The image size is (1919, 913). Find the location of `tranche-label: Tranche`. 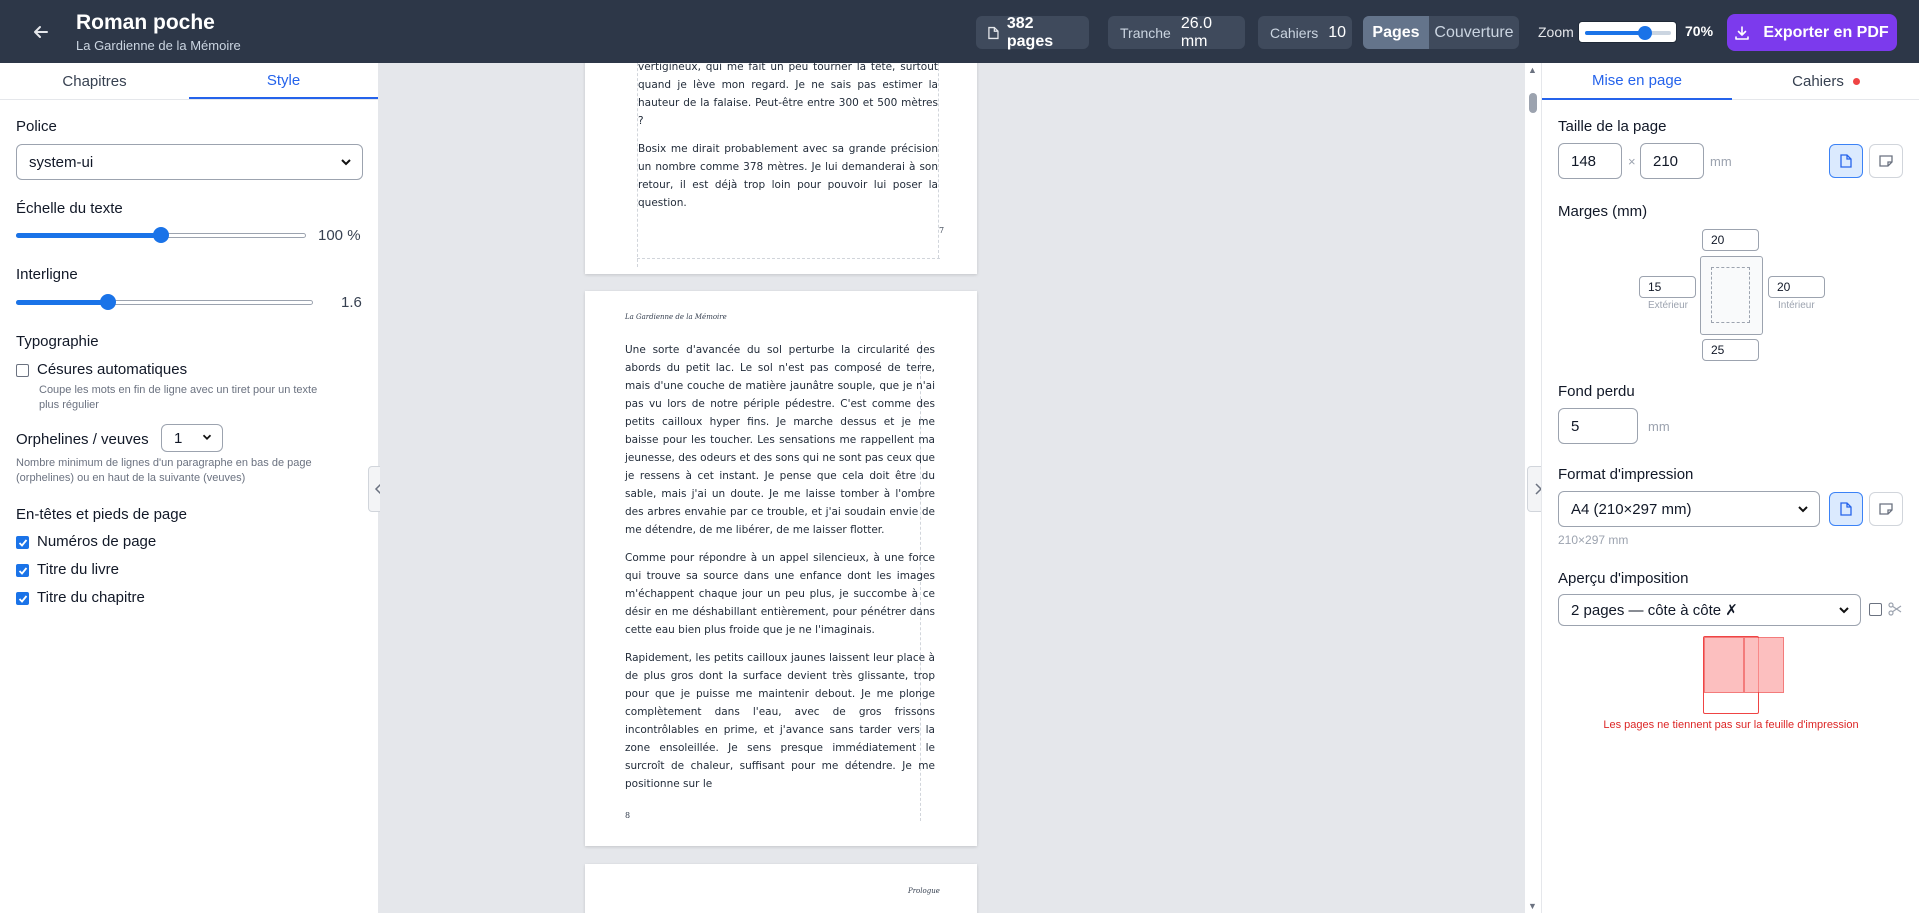

tranche-label: Tranche is located at coordinates (1145, 32).